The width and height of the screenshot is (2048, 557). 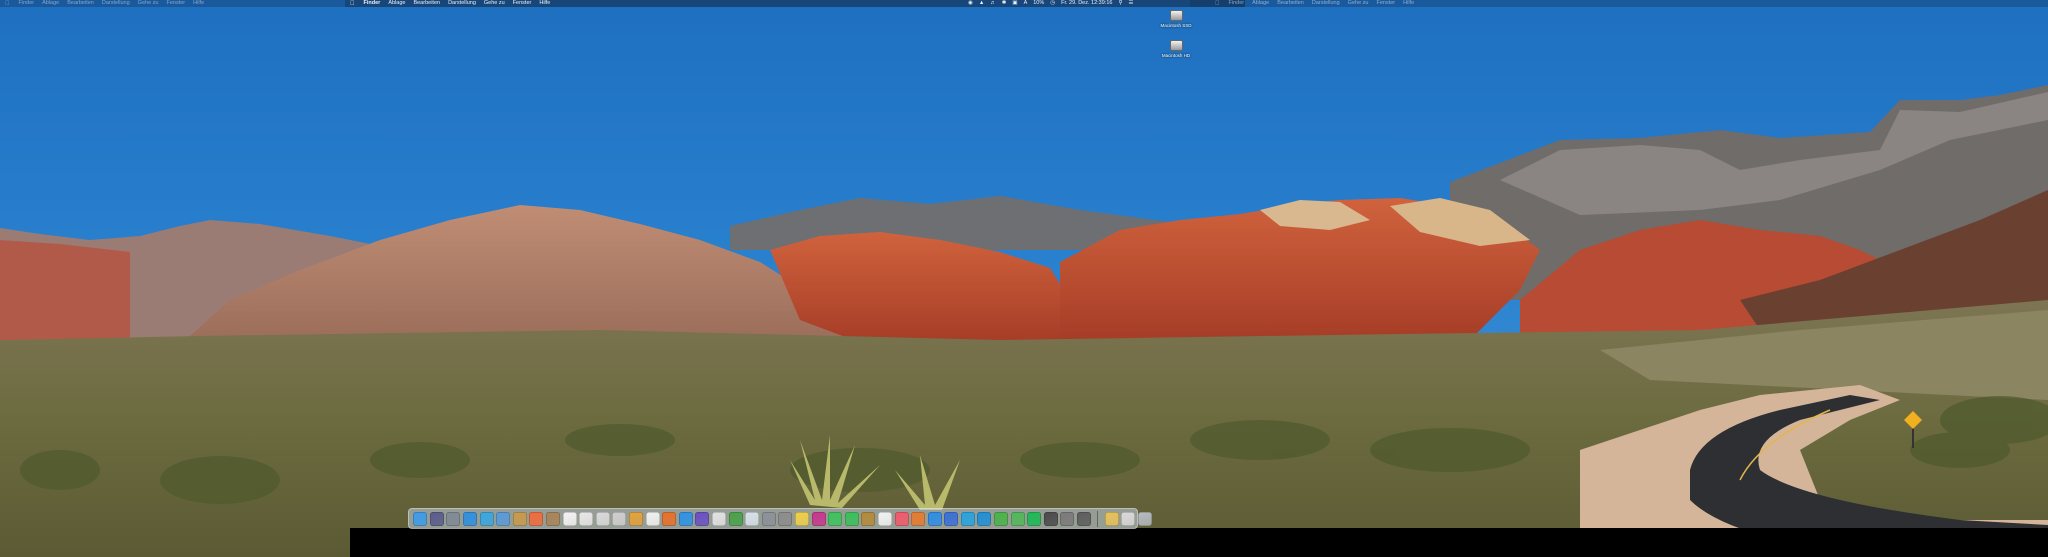 I want to click on dock-preview-icon, so click(x=602, y=518).